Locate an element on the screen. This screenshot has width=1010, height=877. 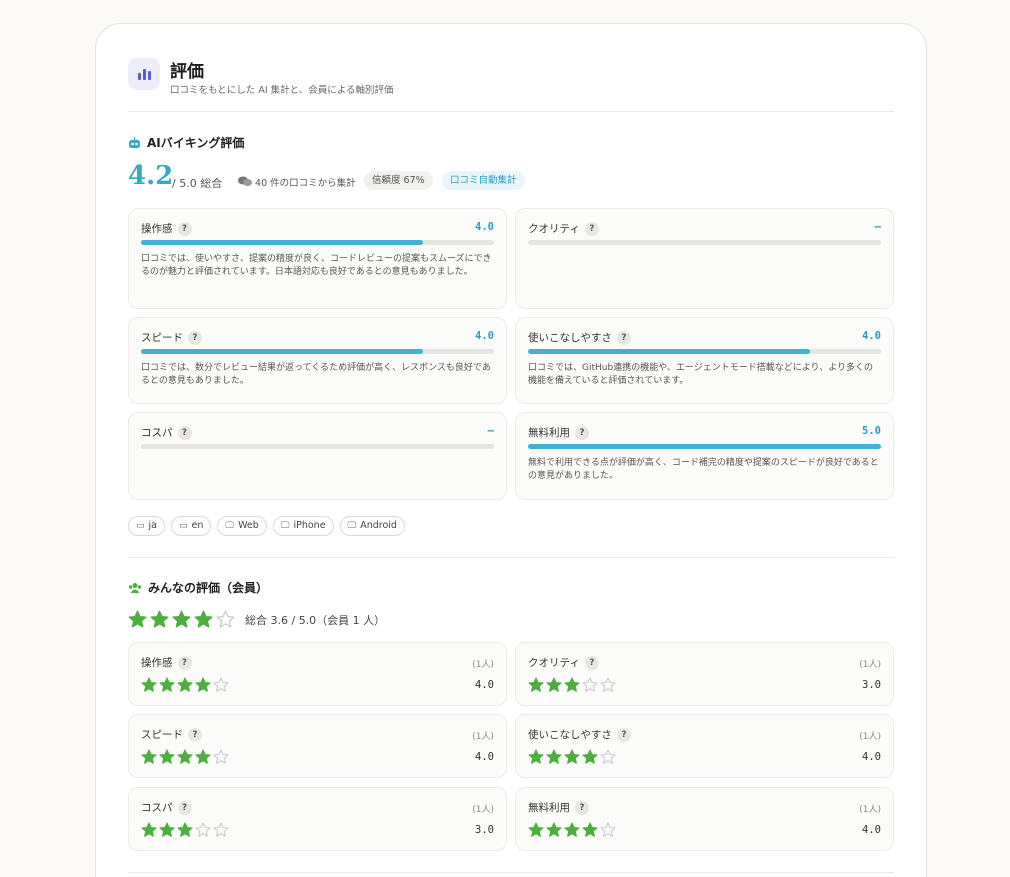
chat-bubbles-icon is located at coordinates (245, 181).